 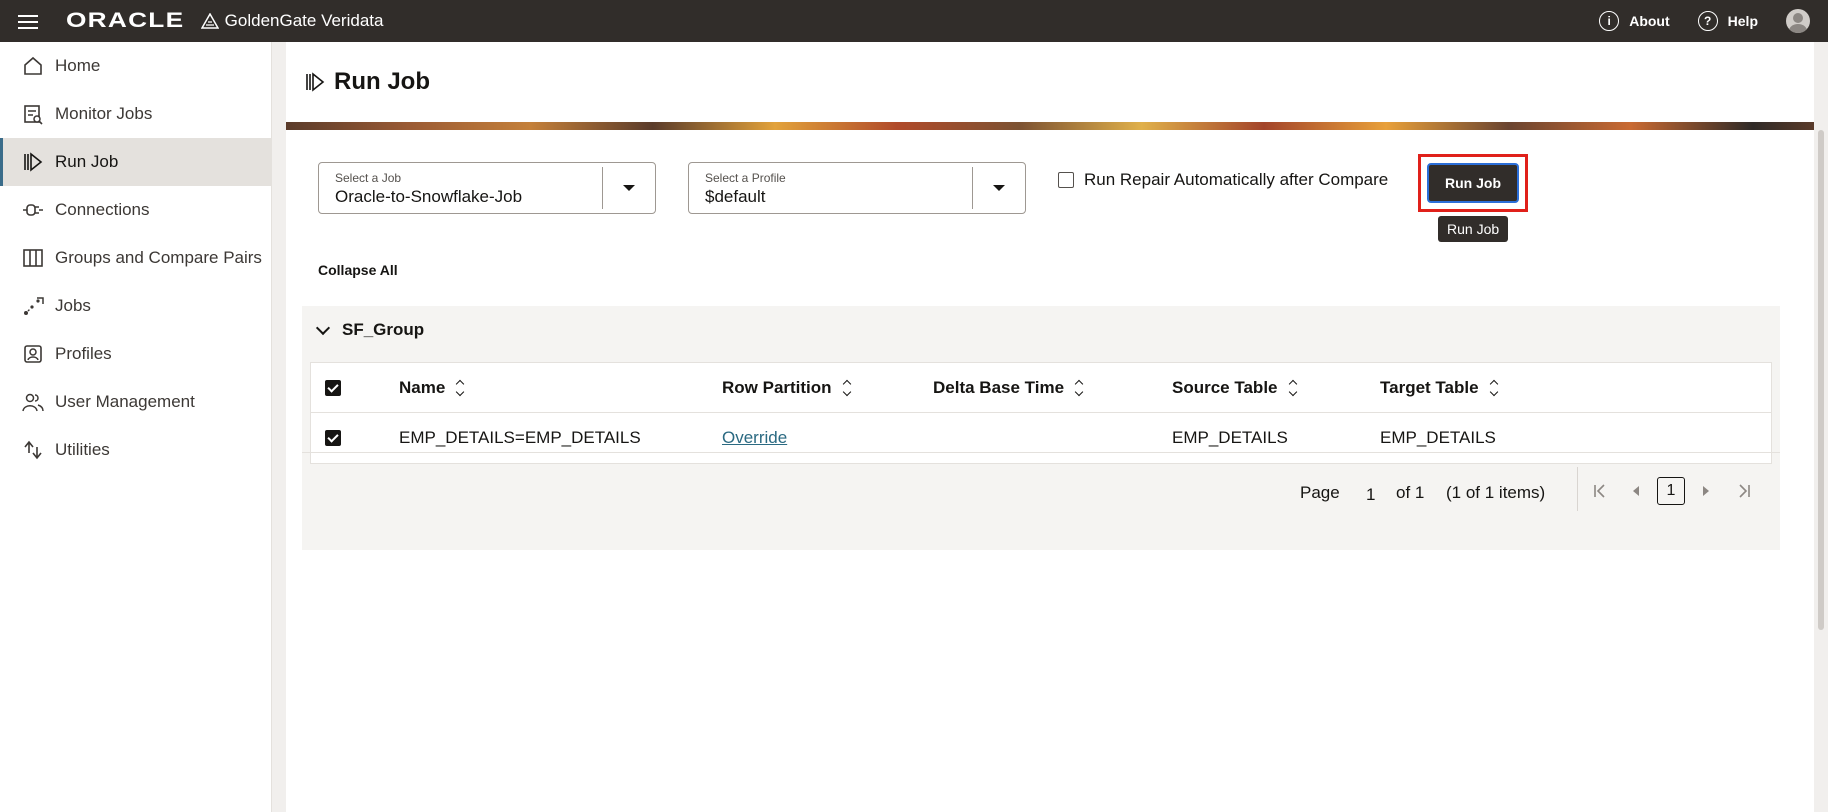 What do you see at coordinates (1707, 21) in the screenshot?
I see `help-icon: ?` at bounding box center [1707, 21].